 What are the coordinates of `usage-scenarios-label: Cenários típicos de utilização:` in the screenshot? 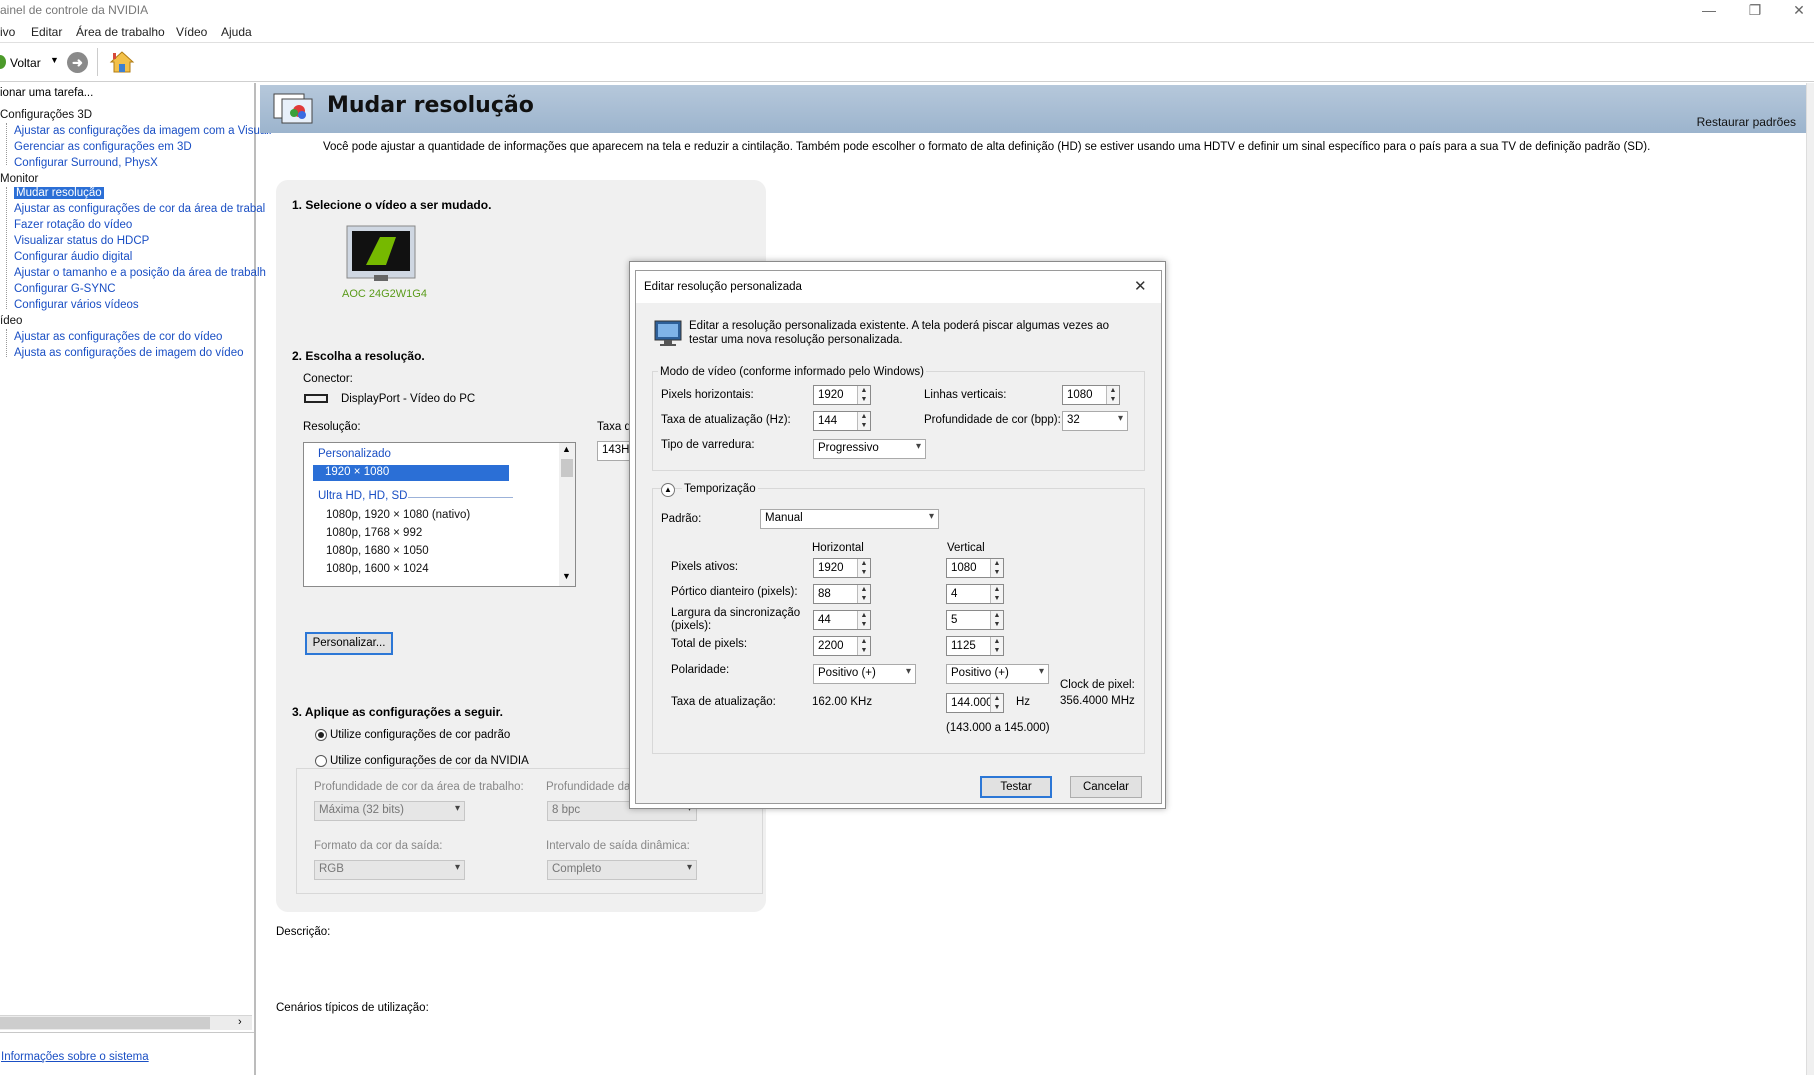 It's located at (352, 1008).